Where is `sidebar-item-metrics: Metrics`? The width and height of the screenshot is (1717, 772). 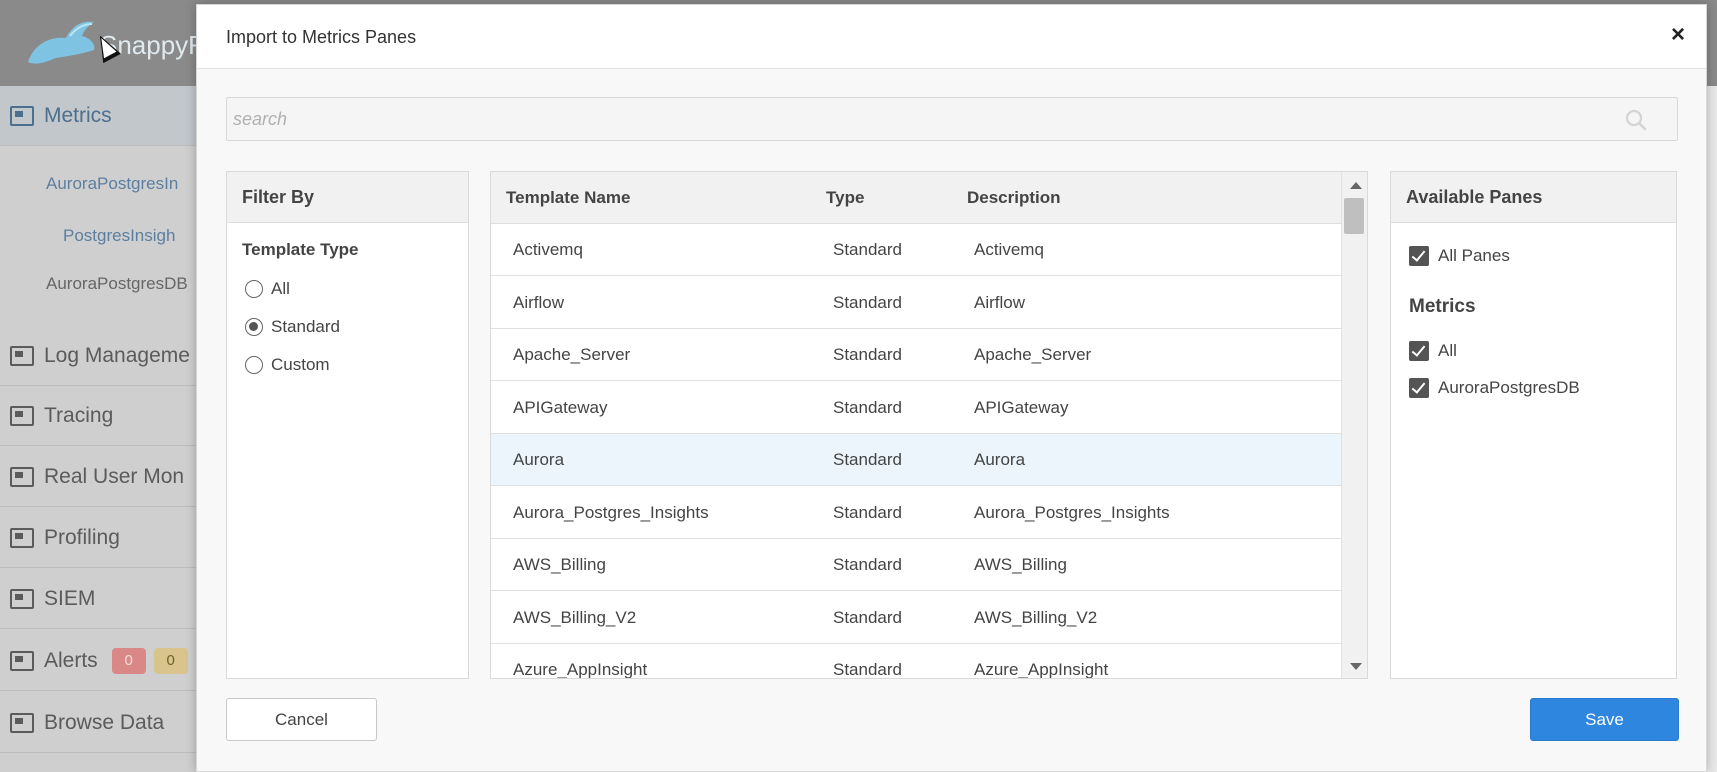
sidebar-item-metrics: Metrics is located at coordinates (100, 116).